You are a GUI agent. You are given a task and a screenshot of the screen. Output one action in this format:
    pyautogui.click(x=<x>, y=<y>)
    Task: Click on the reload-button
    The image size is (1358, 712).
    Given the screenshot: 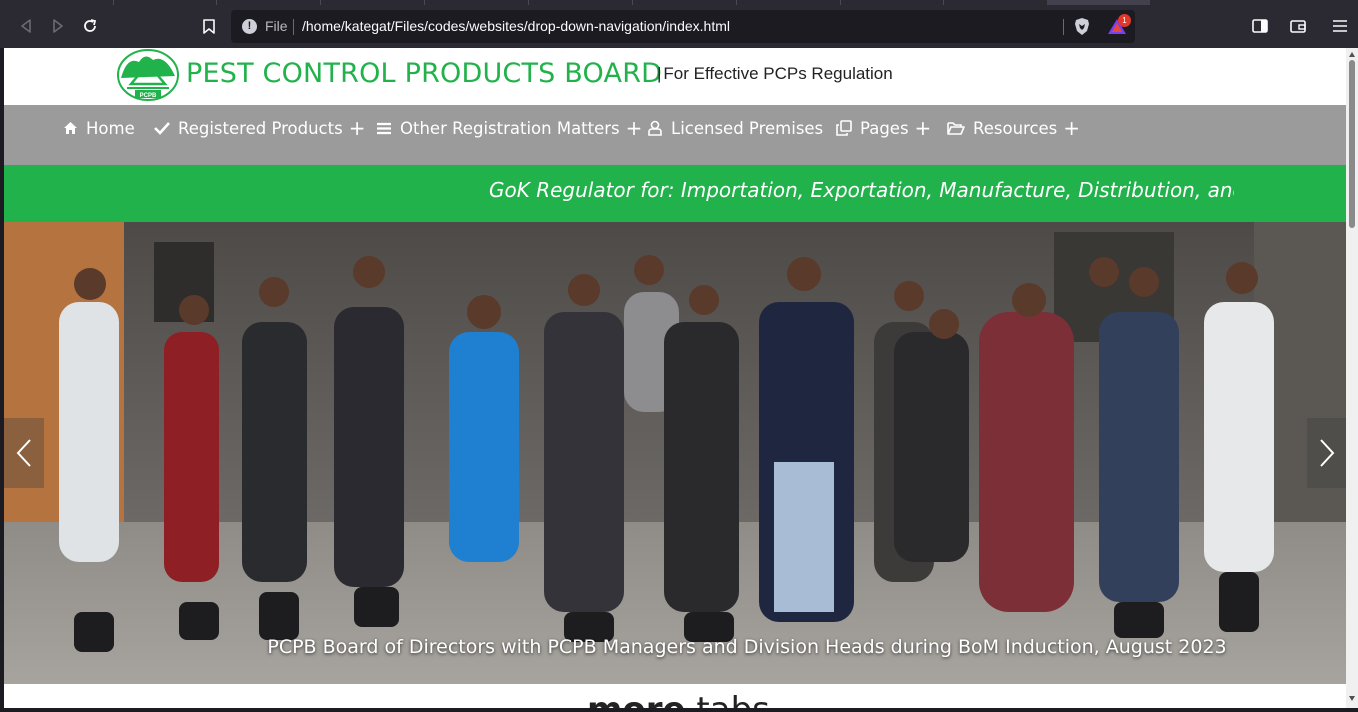 What is the action you would take?
    pyautogui.click(x=90, y=26)
    